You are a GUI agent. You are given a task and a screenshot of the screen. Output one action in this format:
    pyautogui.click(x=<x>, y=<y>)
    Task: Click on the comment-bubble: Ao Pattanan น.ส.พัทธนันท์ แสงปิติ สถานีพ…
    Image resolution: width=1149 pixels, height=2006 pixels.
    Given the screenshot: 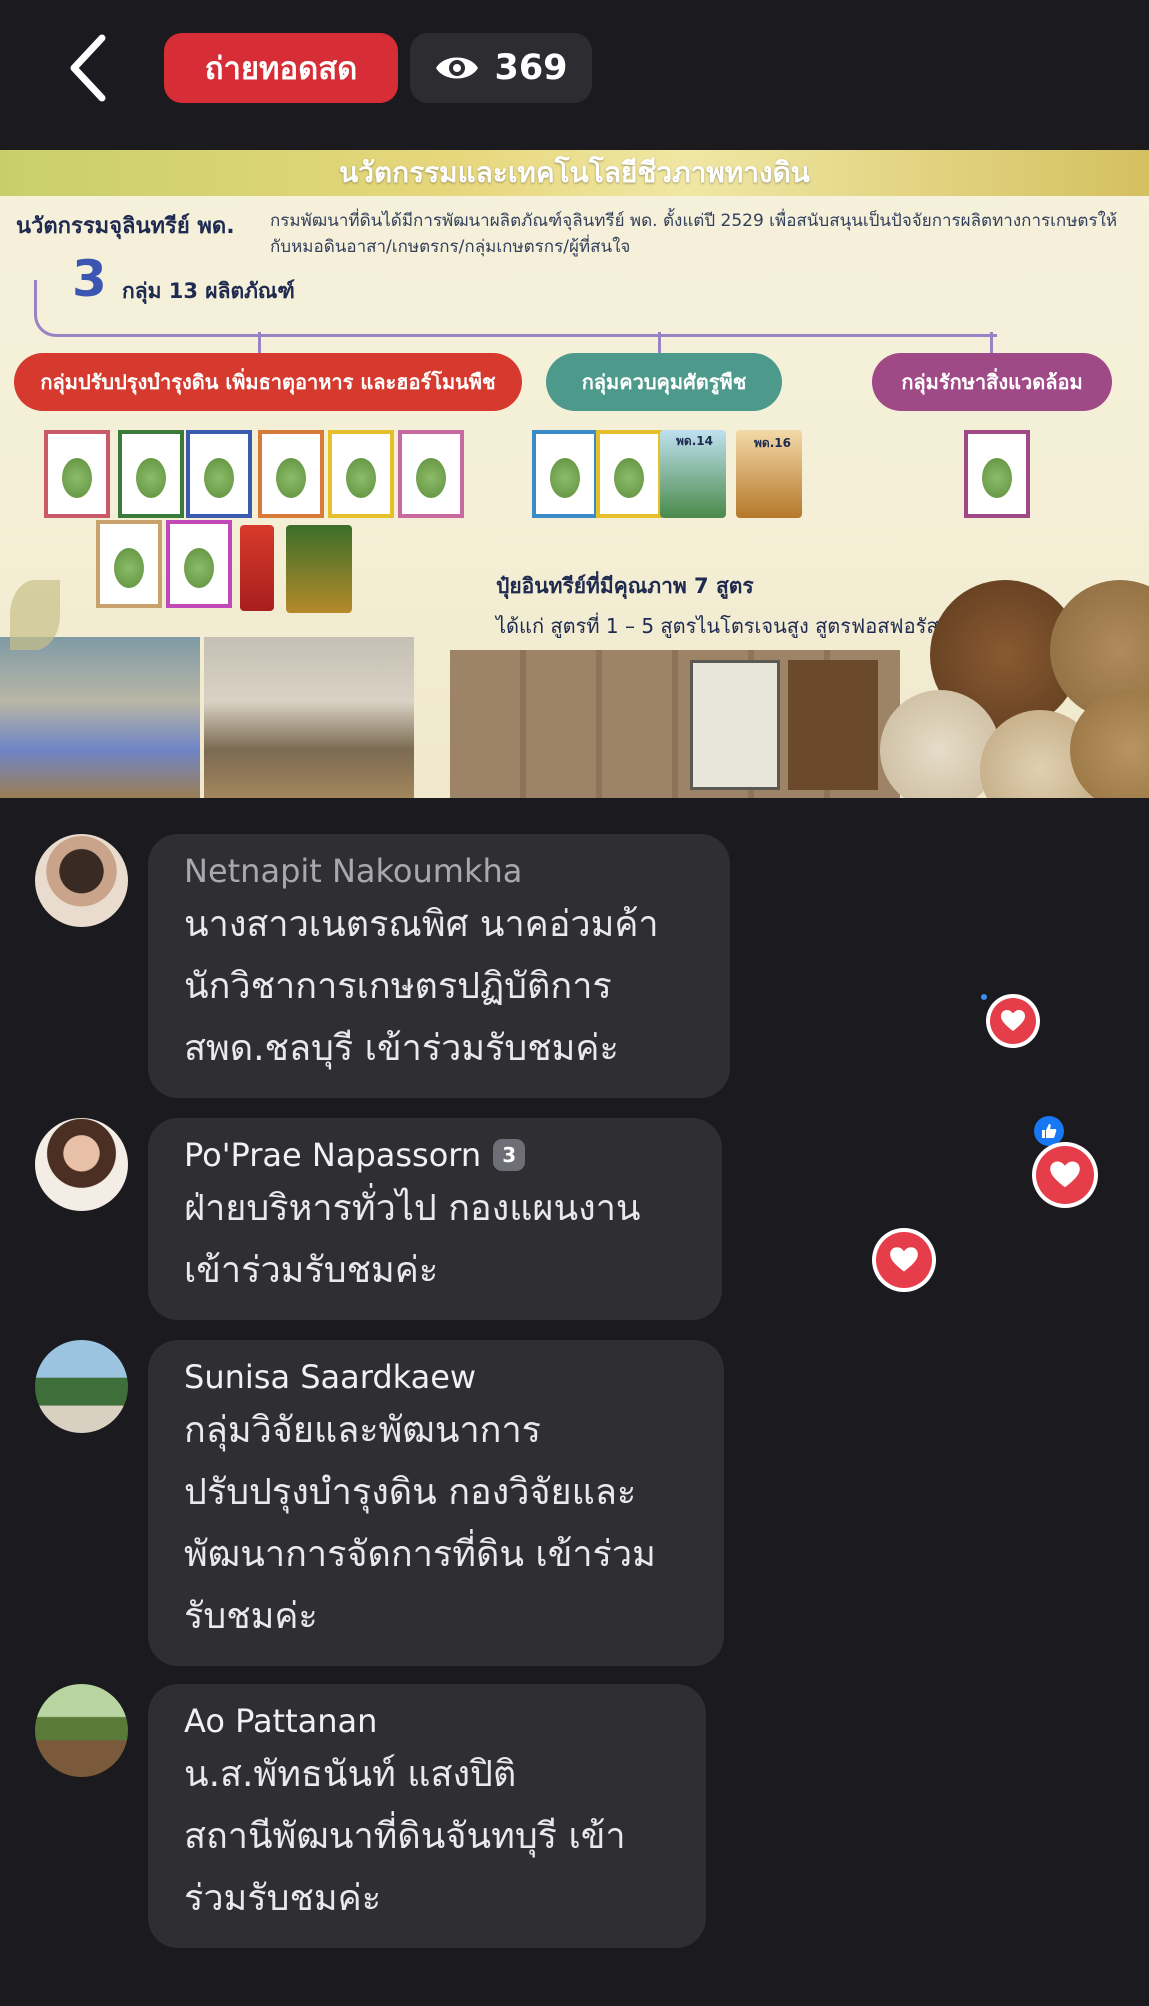 What is the action you would take?
    pyautogui.click(x=427, y=1816)
    